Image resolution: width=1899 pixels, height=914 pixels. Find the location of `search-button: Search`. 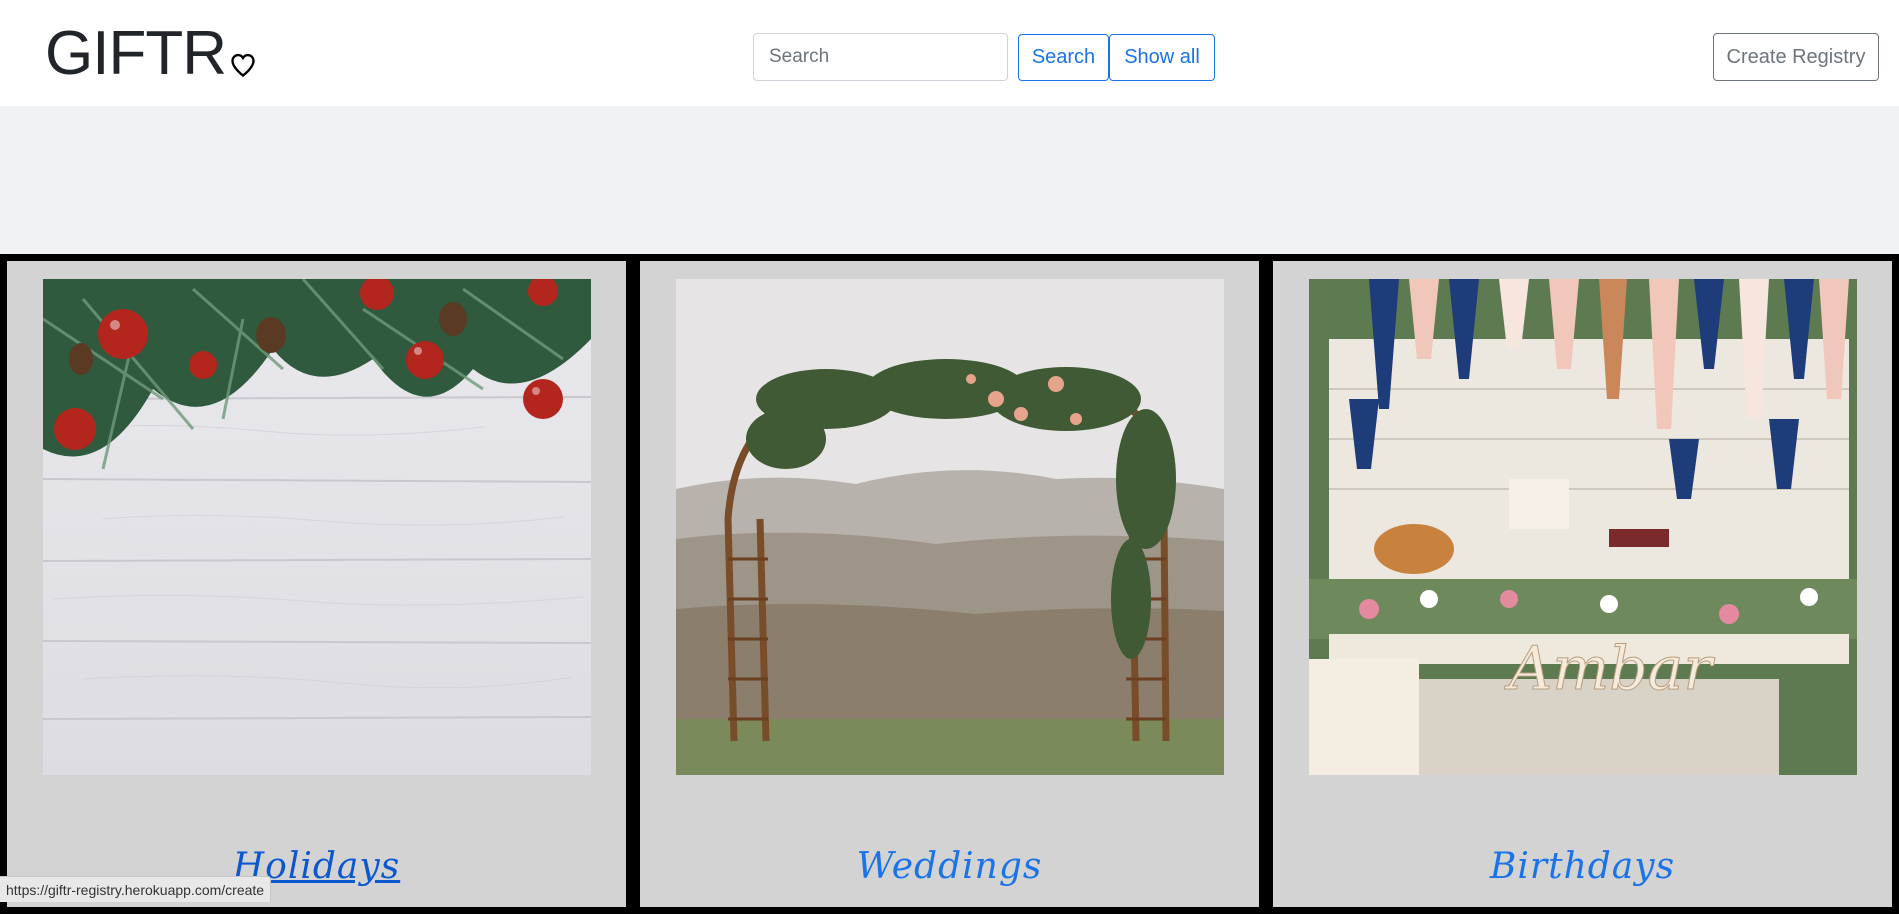

search-button: Search is located at coordinates (1063, 57).